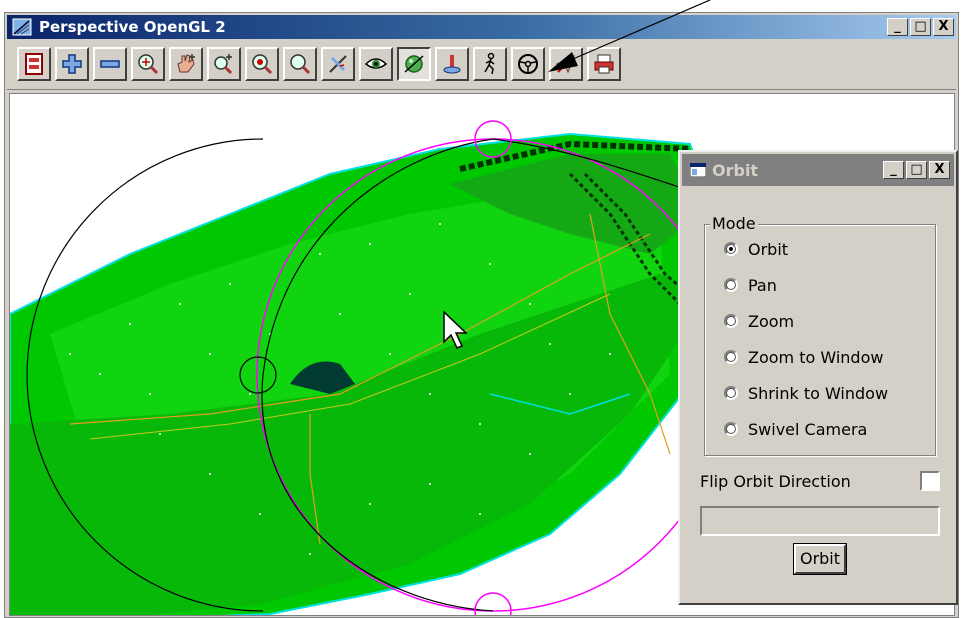  What do you see at coordinates (734, 223) in the screenshot?
I see `mode-group-label: Mode` at bounding box center [734, 223].